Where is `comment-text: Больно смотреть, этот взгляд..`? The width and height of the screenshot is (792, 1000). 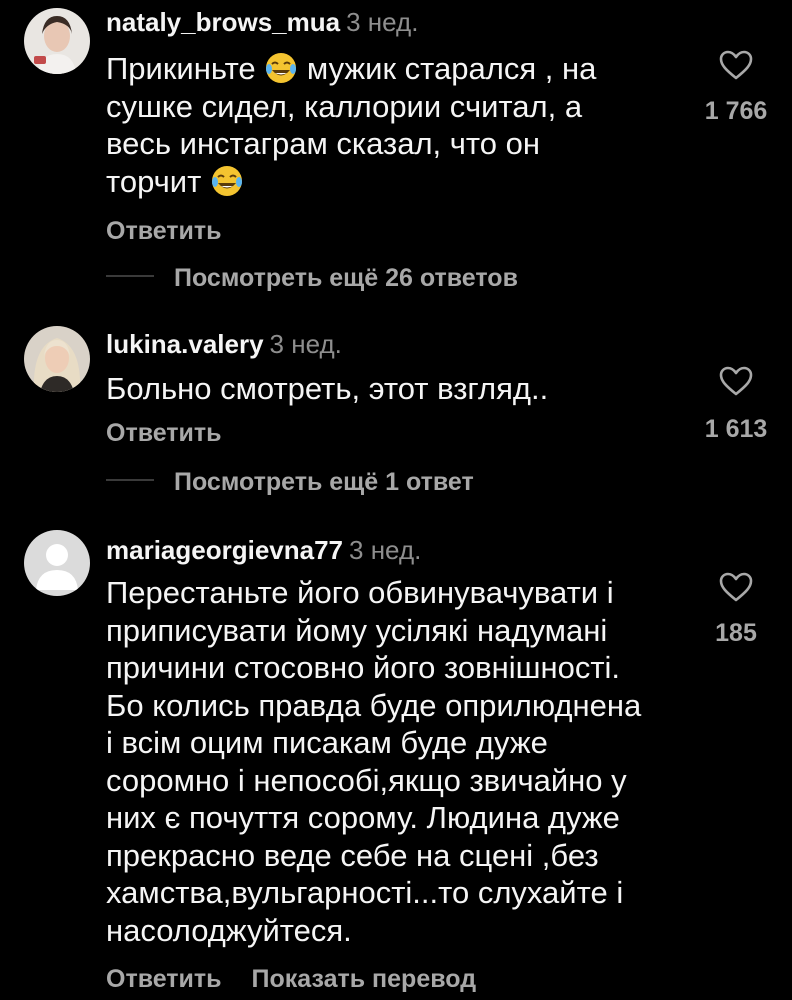
comment-text: Больно смотреть, этот взгляд.. is located at coordinates (327, 388).